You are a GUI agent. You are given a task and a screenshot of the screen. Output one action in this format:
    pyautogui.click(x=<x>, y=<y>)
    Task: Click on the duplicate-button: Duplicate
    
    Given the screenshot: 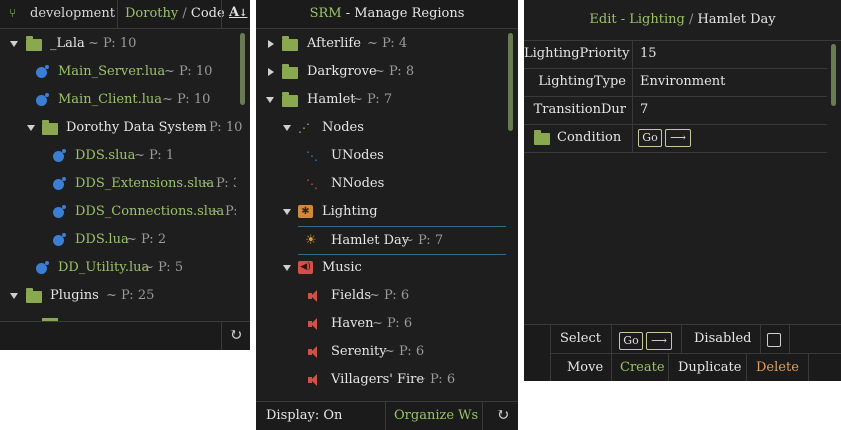 What is the action you would take?
    pyautogui.click(x=709, y=367)
    